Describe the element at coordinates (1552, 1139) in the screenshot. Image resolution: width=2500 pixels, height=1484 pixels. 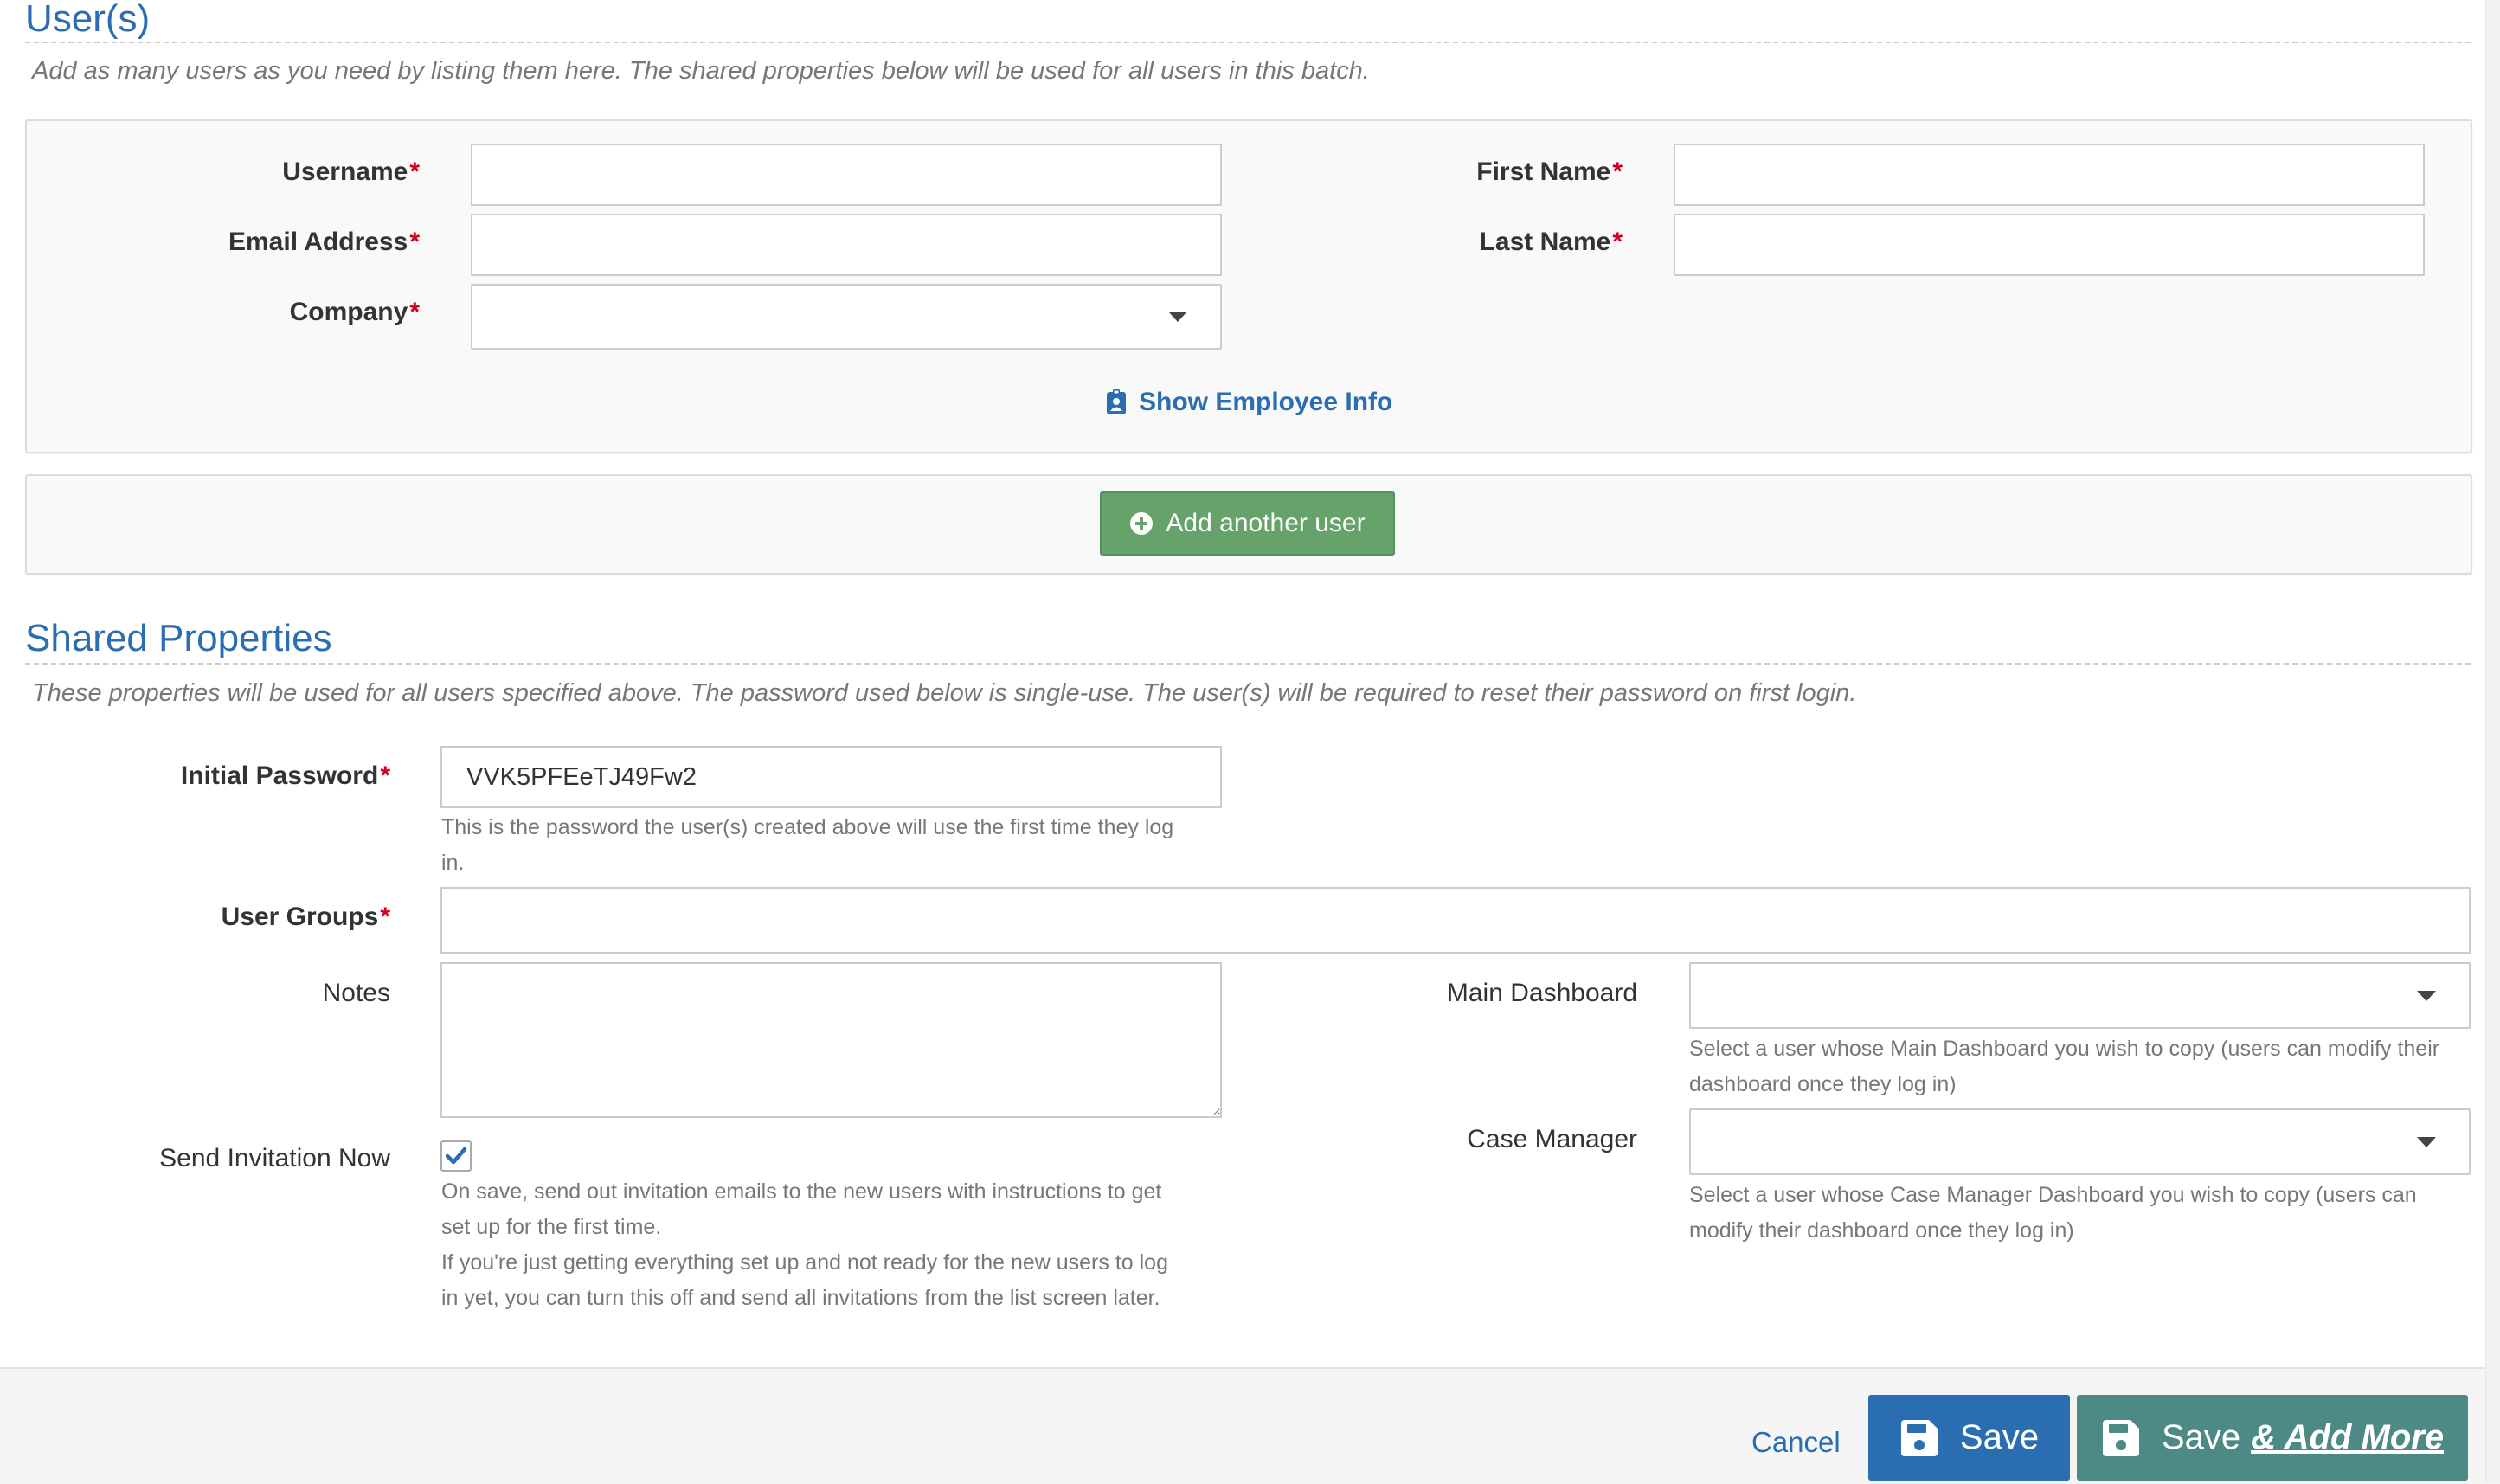
I see `case-manager-label: Case Manager` at that location.